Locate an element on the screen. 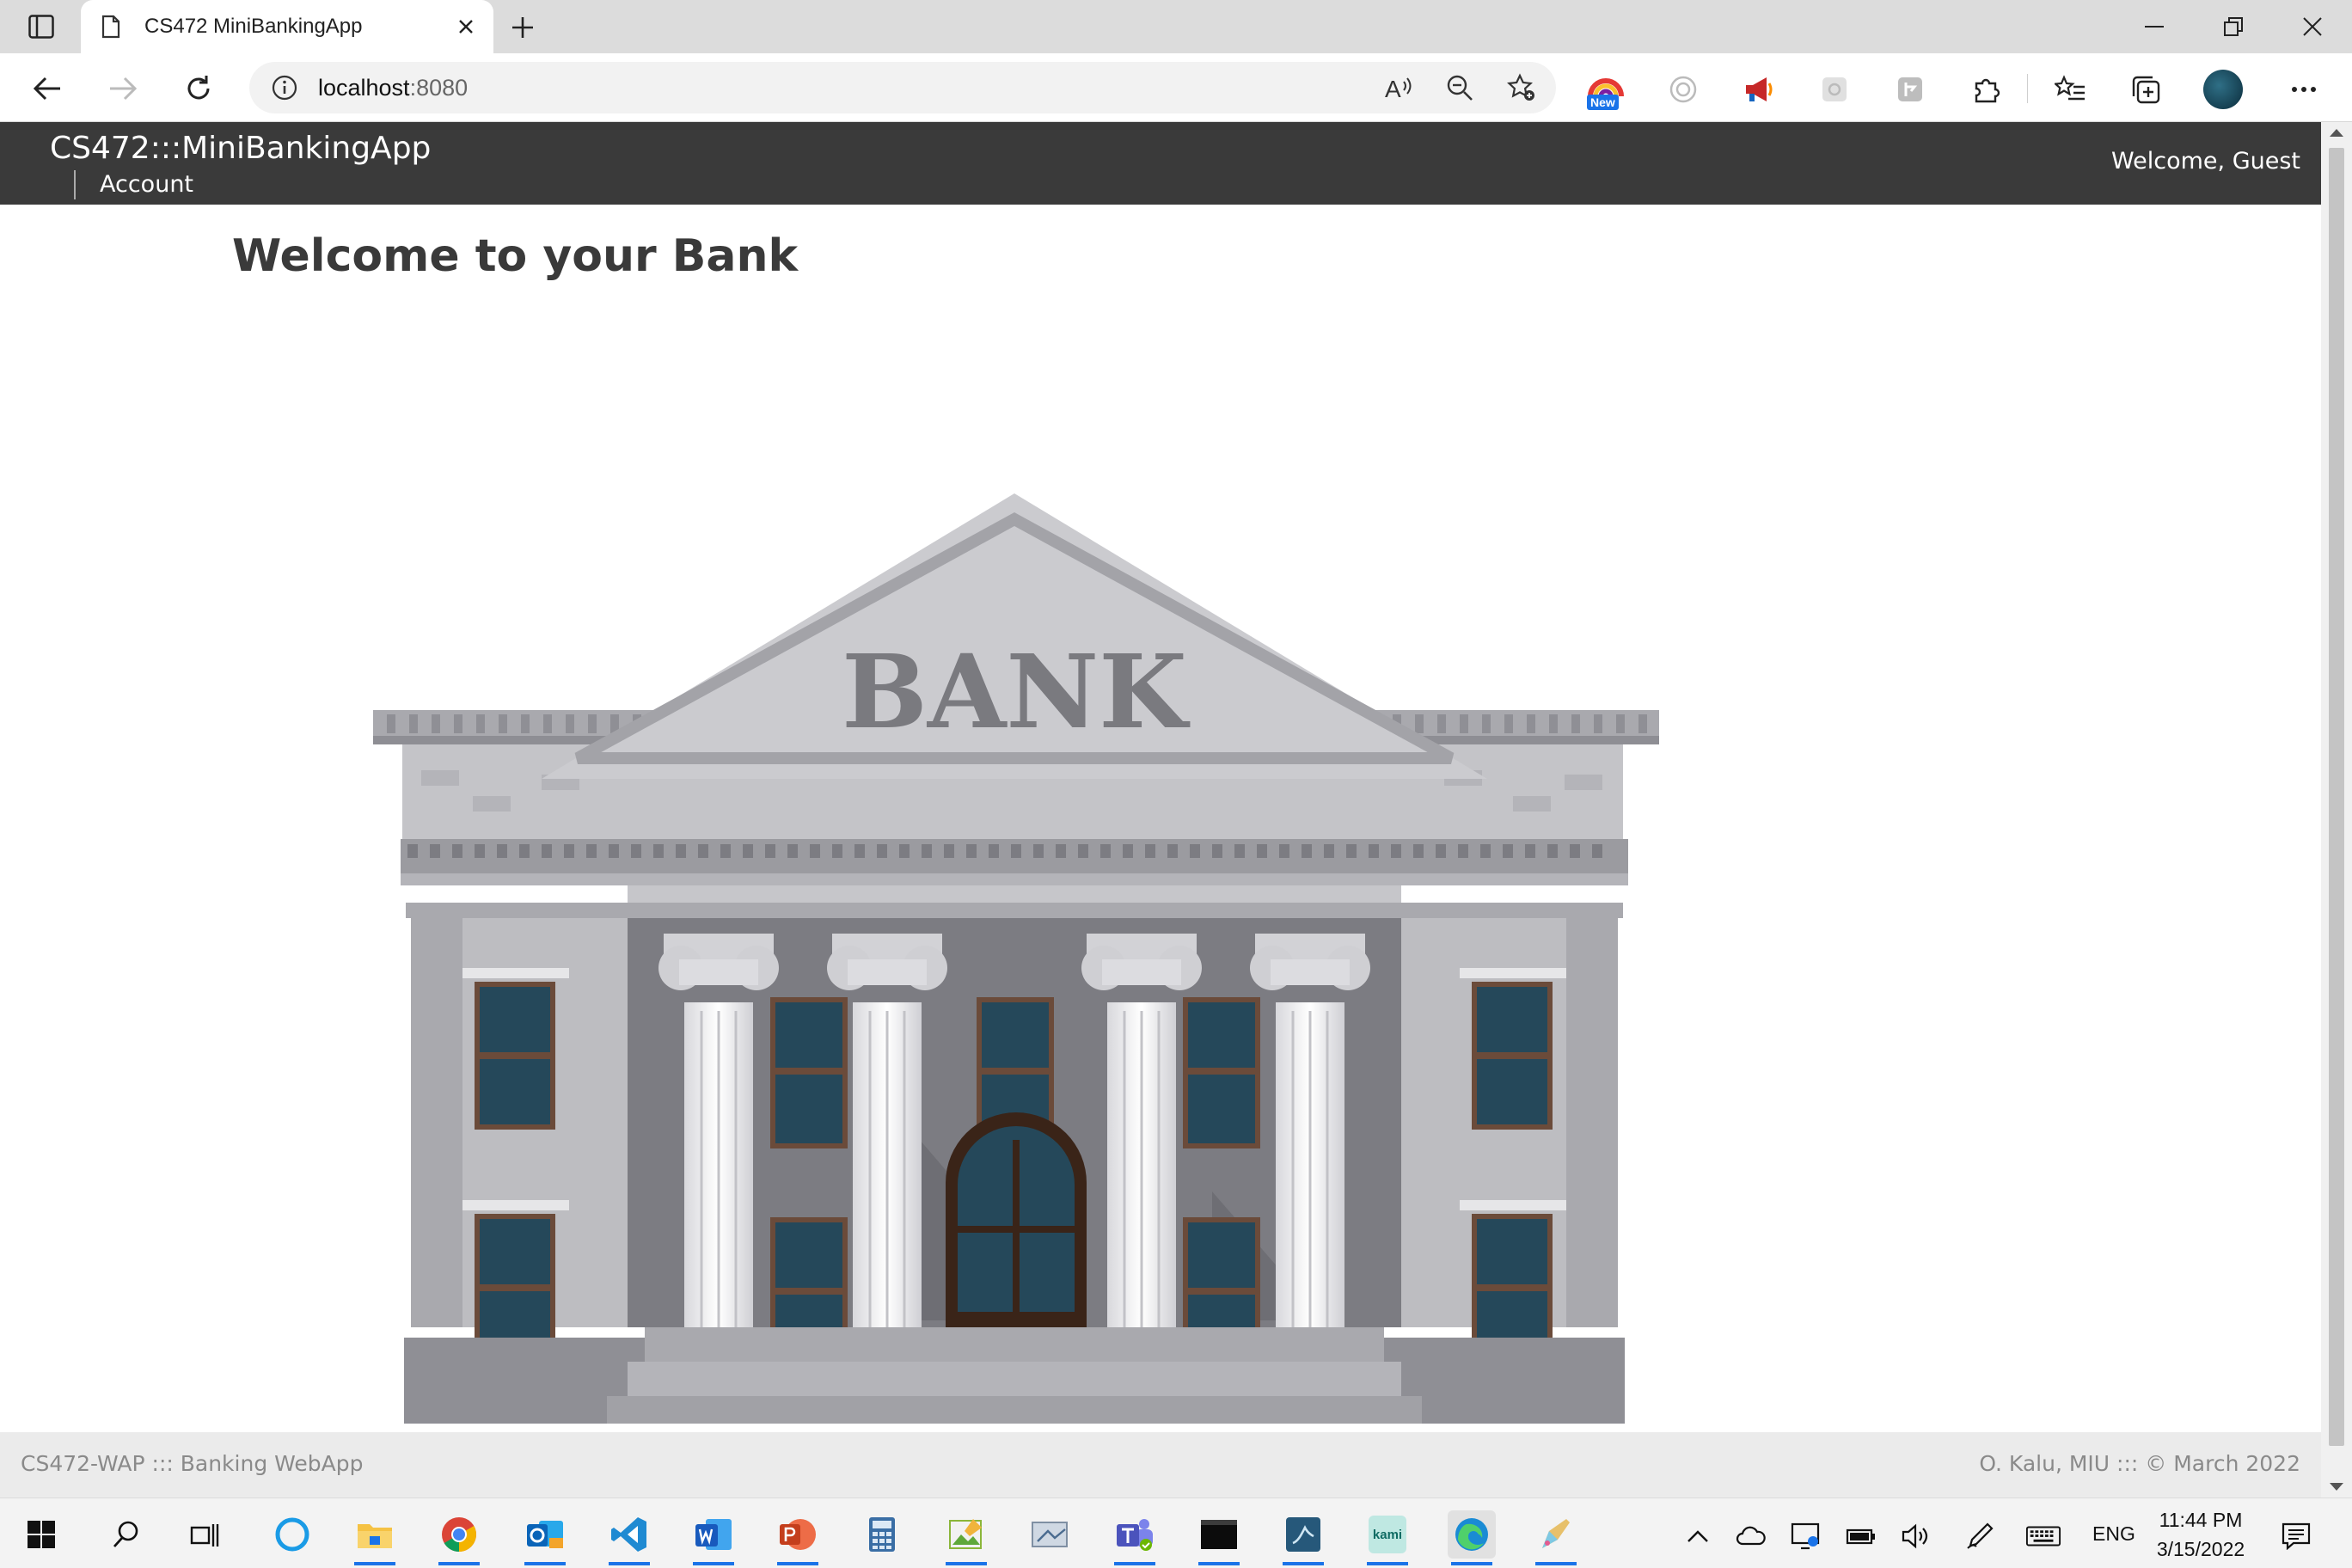 The image size is (2352, 1568). extension-grey-box-icon is located at coordinates (1910, 89).